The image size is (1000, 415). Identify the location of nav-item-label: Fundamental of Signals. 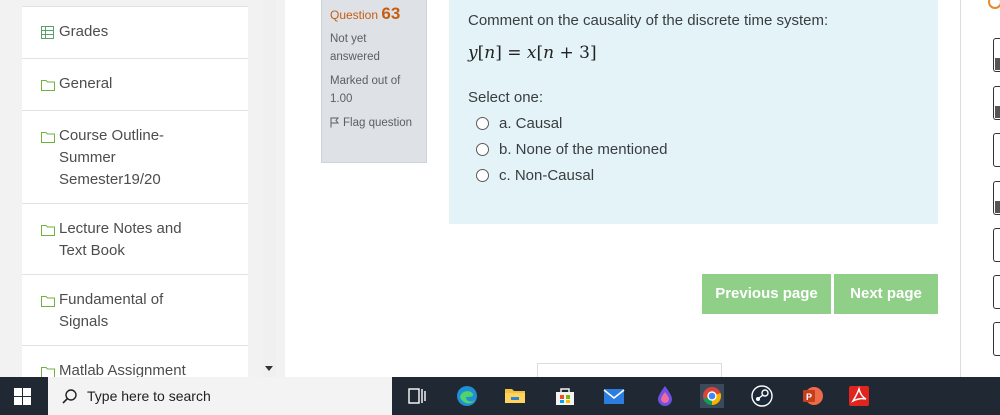
(111, 310).